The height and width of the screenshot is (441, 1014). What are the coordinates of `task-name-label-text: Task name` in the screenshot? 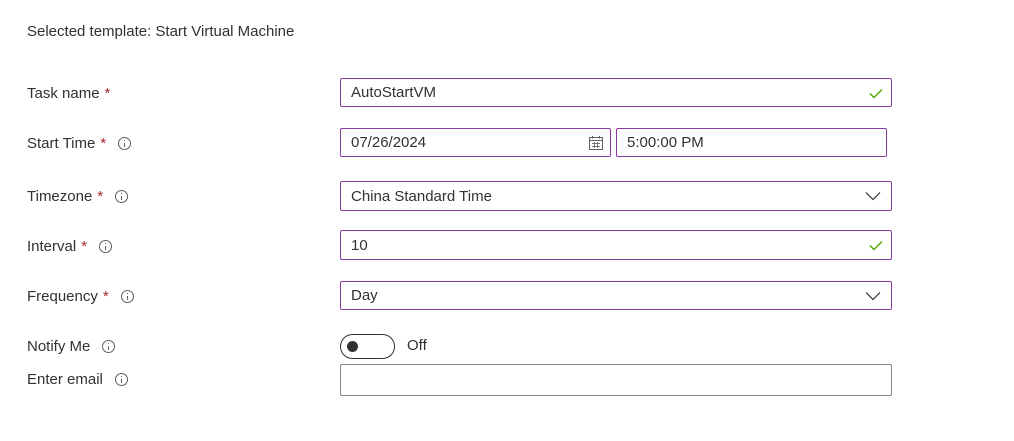 It's located at (63, 93).